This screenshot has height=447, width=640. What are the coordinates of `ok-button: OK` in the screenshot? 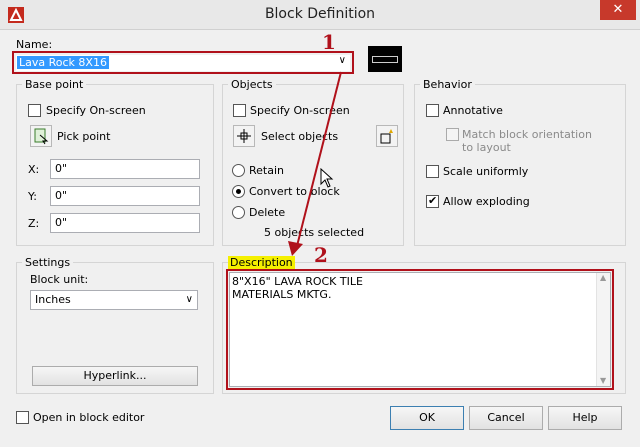 It's located at (427, 418).